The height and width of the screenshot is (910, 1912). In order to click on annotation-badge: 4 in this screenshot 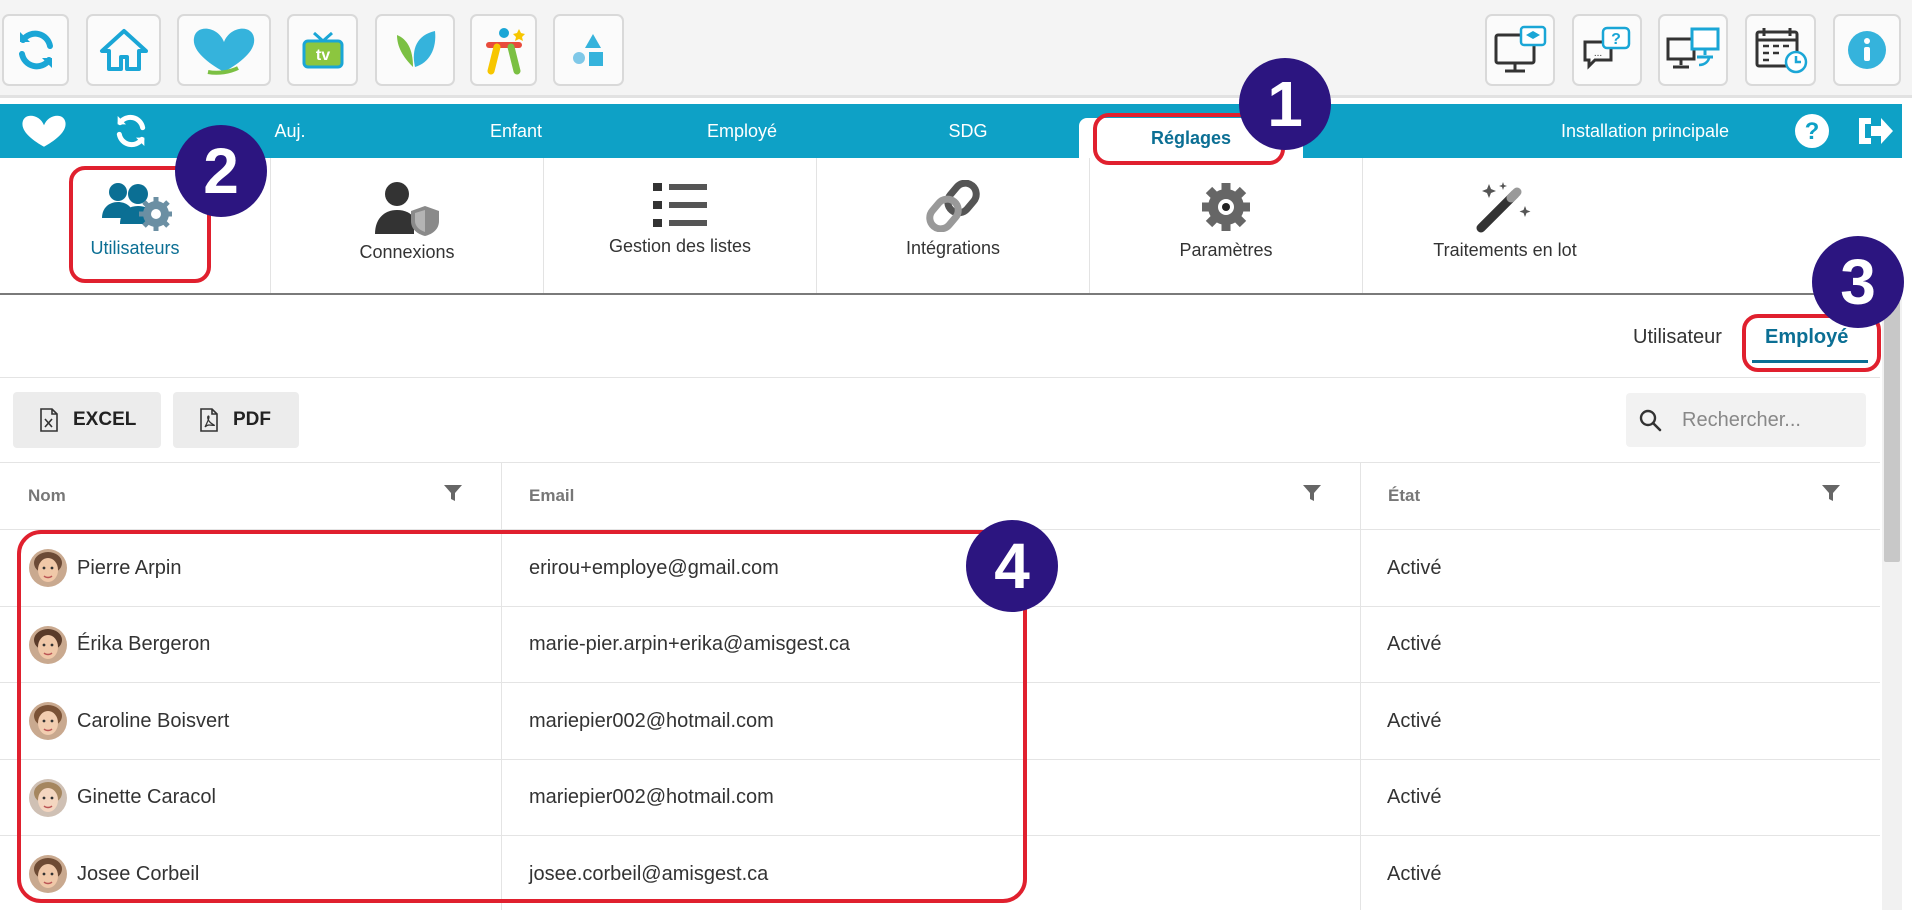, I will do `click(1012, 566)`.